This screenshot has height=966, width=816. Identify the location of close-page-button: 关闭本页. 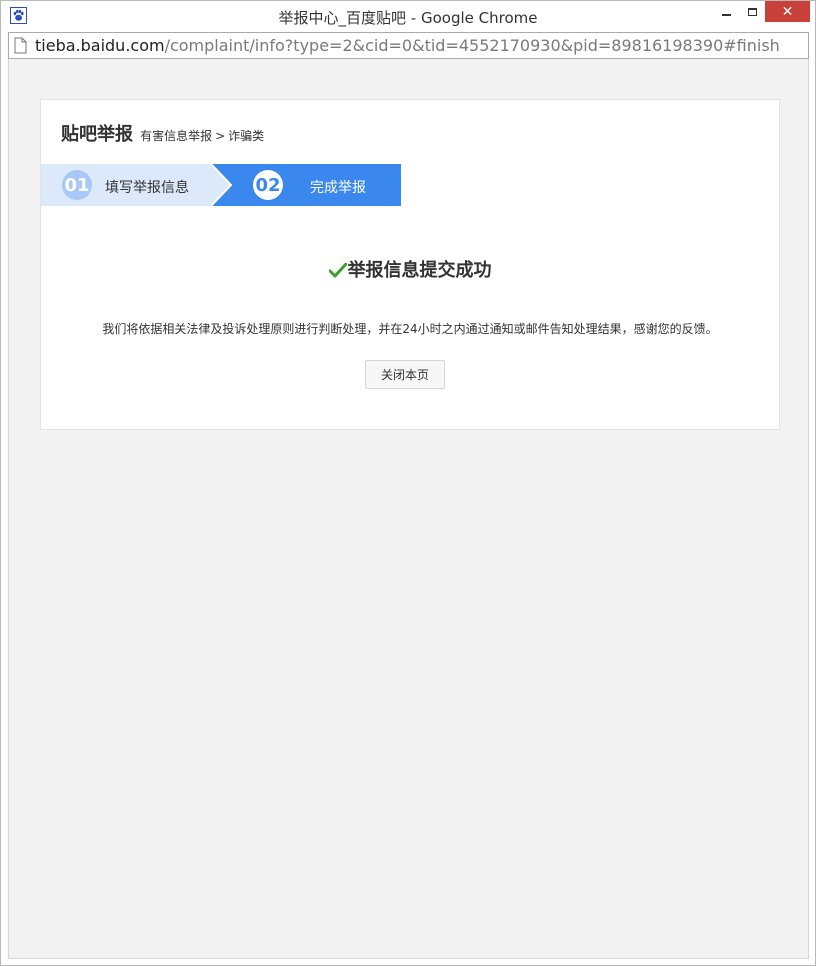
(405, 374).